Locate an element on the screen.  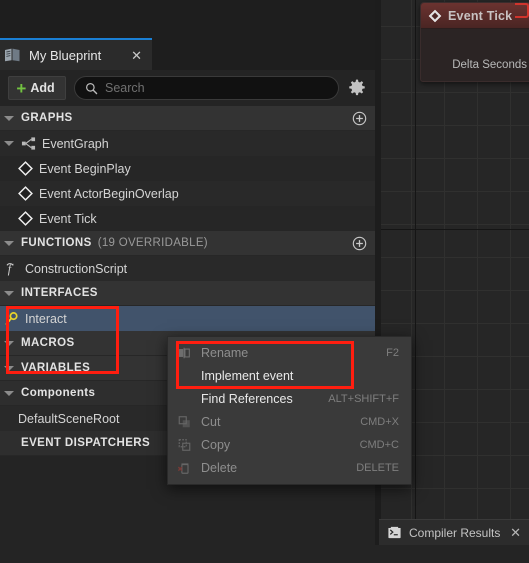
tree-item-label: DefaultSceneRoot is located at coordinates (69, 418).